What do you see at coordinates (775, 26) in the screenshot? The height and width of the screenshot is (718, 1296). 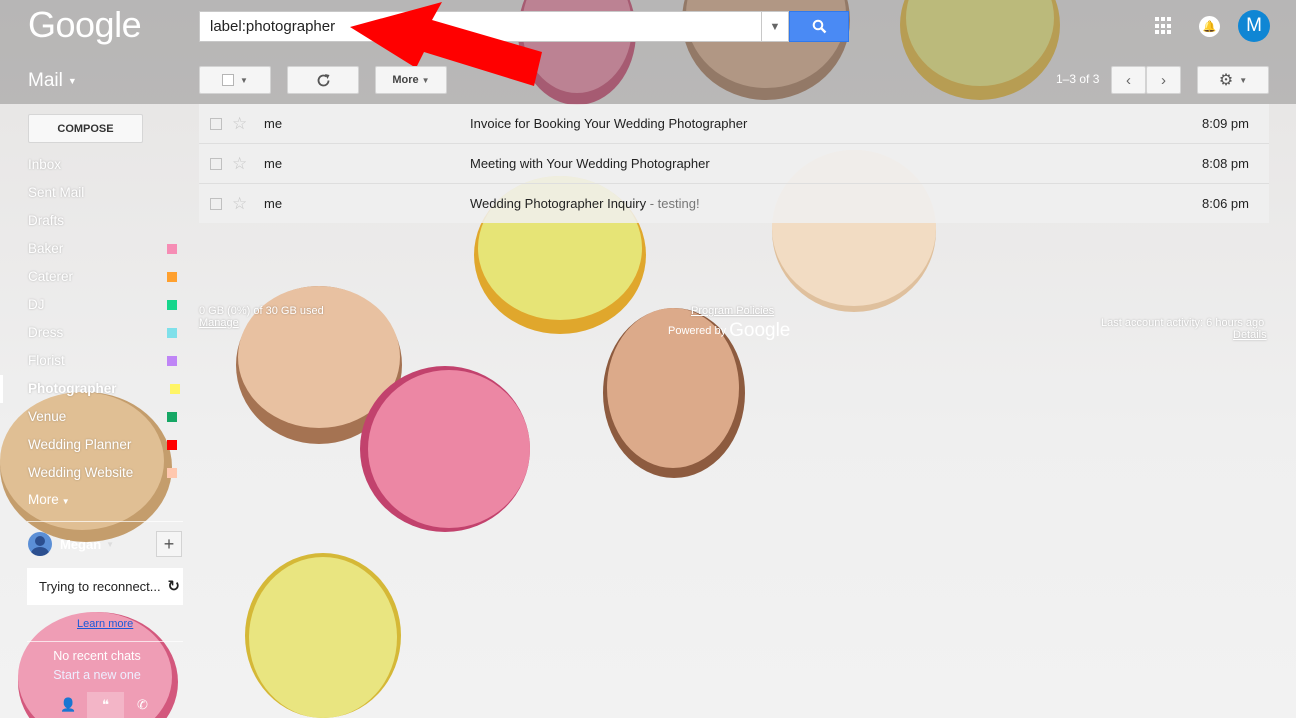 I see `search-options: ▼` at bounding box center [775, 26].